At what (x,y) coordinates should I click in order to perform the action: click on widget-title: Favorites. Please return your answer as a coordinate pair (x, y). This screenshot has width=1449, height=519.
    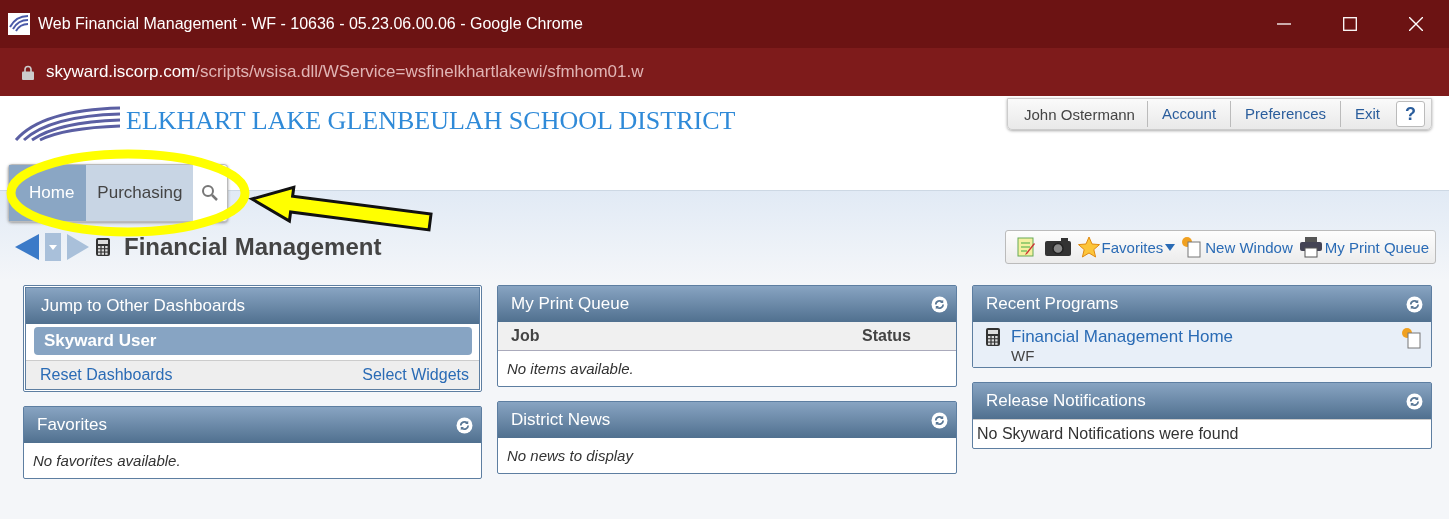
    Looking at the image, I should click on (72, 425).